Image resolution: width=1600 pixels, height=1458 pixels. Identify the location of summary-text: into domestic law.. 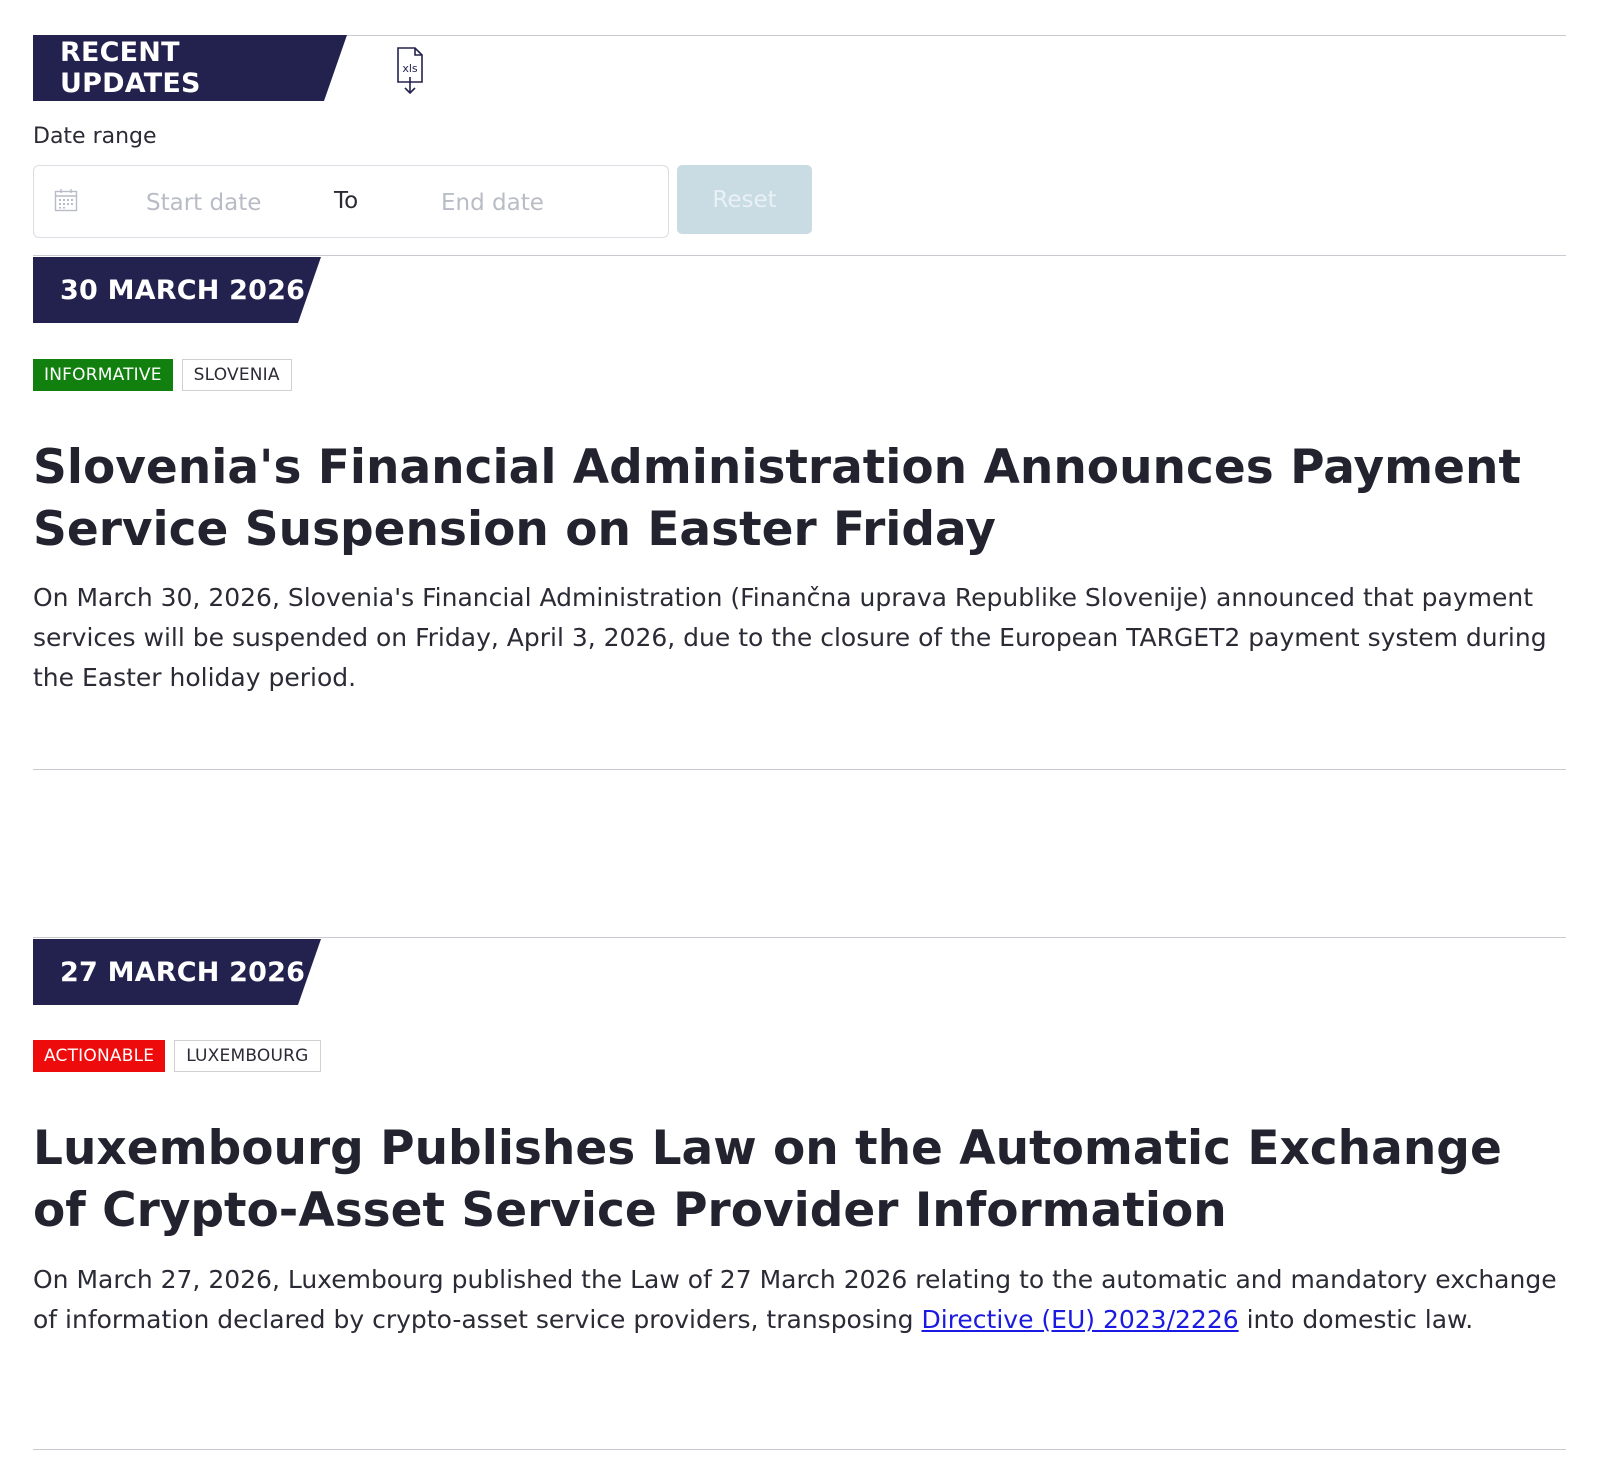
(1356, 1319).